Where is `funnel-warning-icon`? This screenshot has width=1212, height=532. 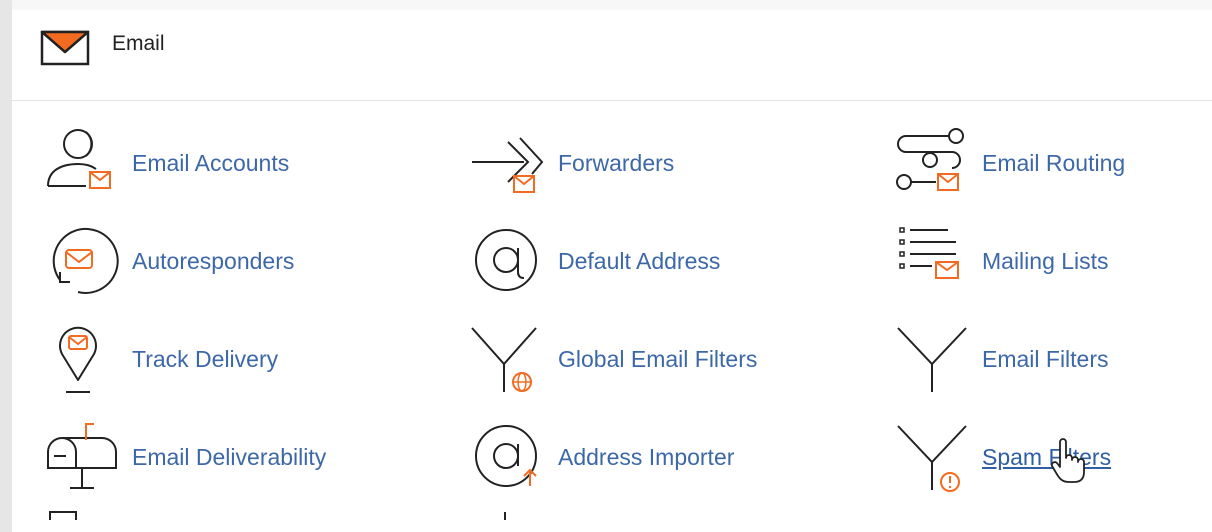
funnel-warning-icon is located at coordinates (932, 458).